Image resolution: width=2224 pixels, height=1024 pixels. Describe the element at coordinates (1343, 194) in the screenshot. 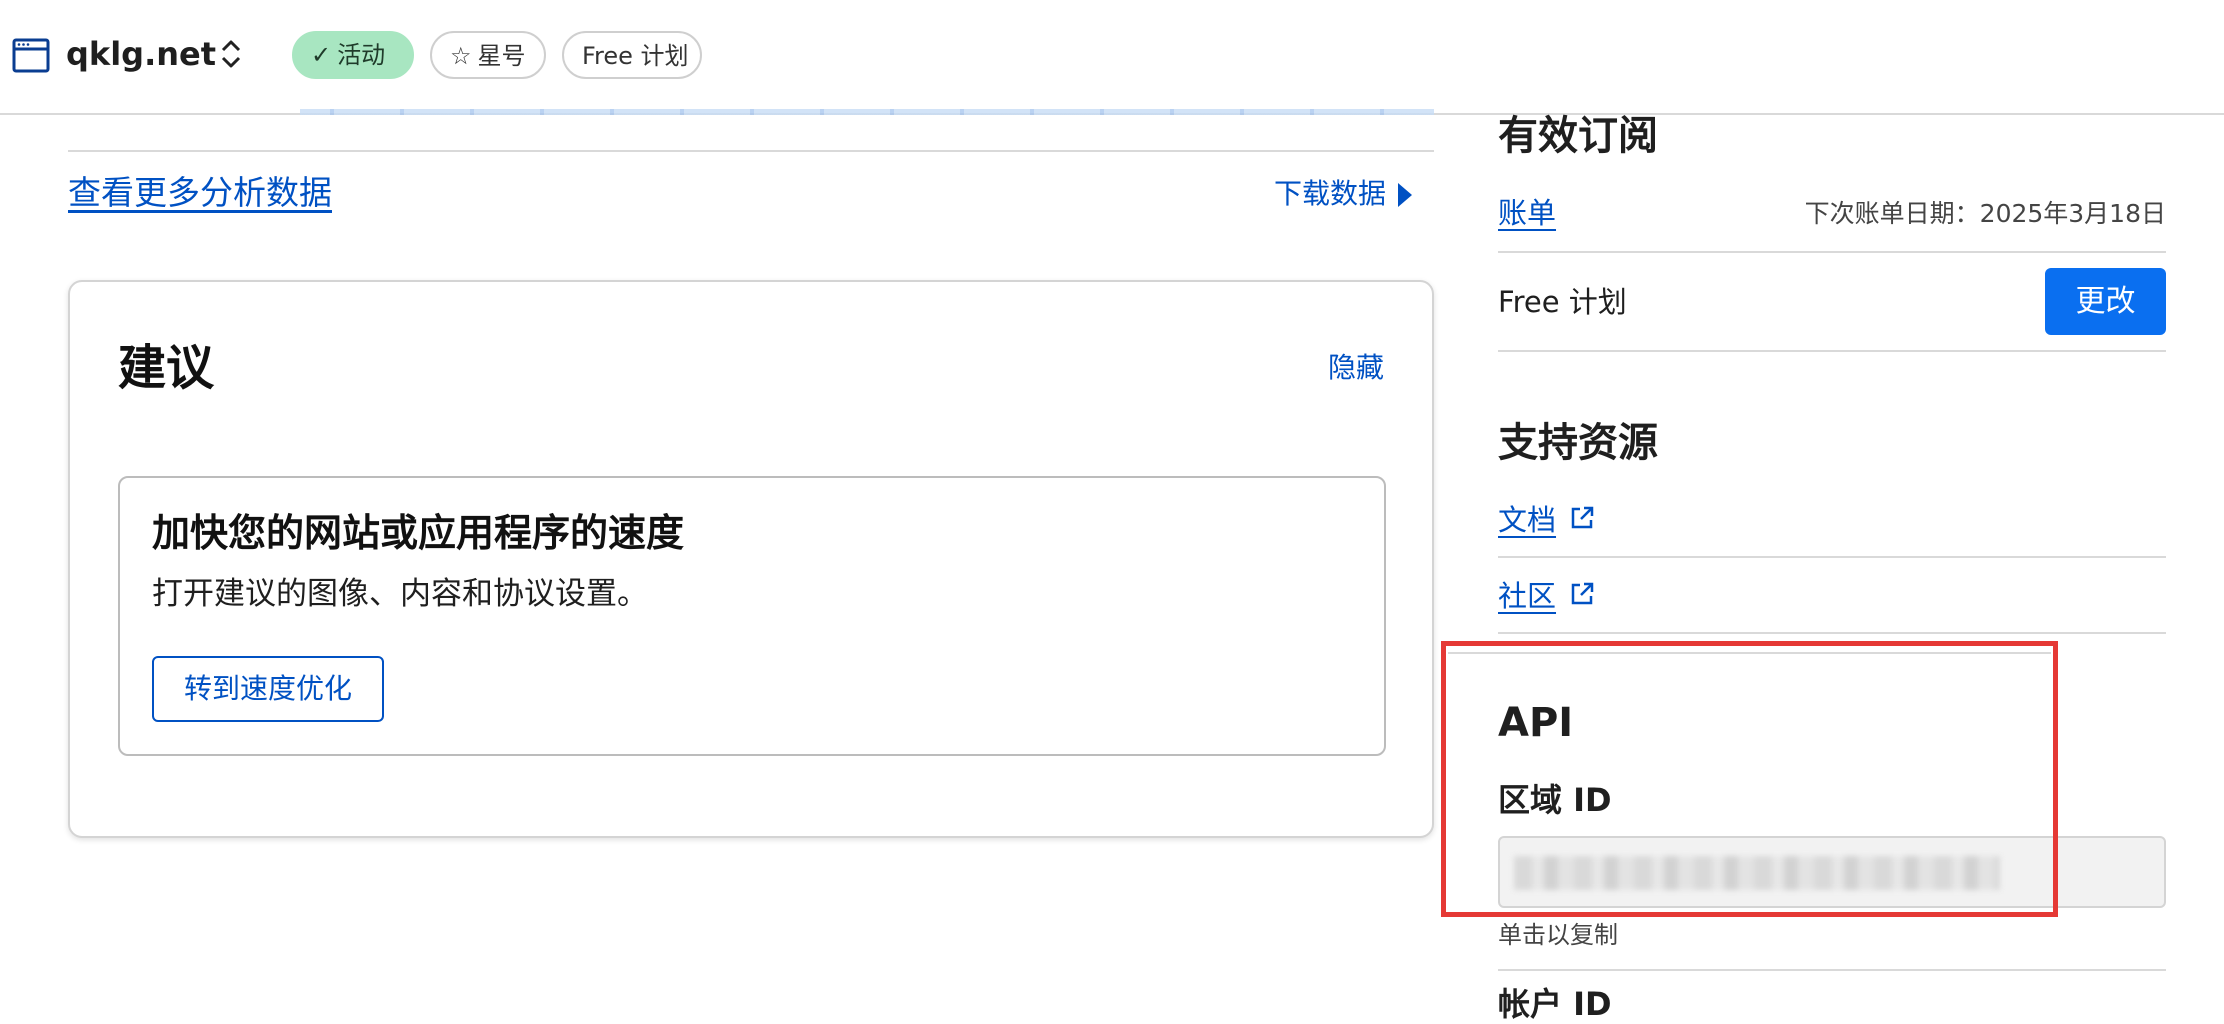

I see `download-data-link: 下载数据` at that location.